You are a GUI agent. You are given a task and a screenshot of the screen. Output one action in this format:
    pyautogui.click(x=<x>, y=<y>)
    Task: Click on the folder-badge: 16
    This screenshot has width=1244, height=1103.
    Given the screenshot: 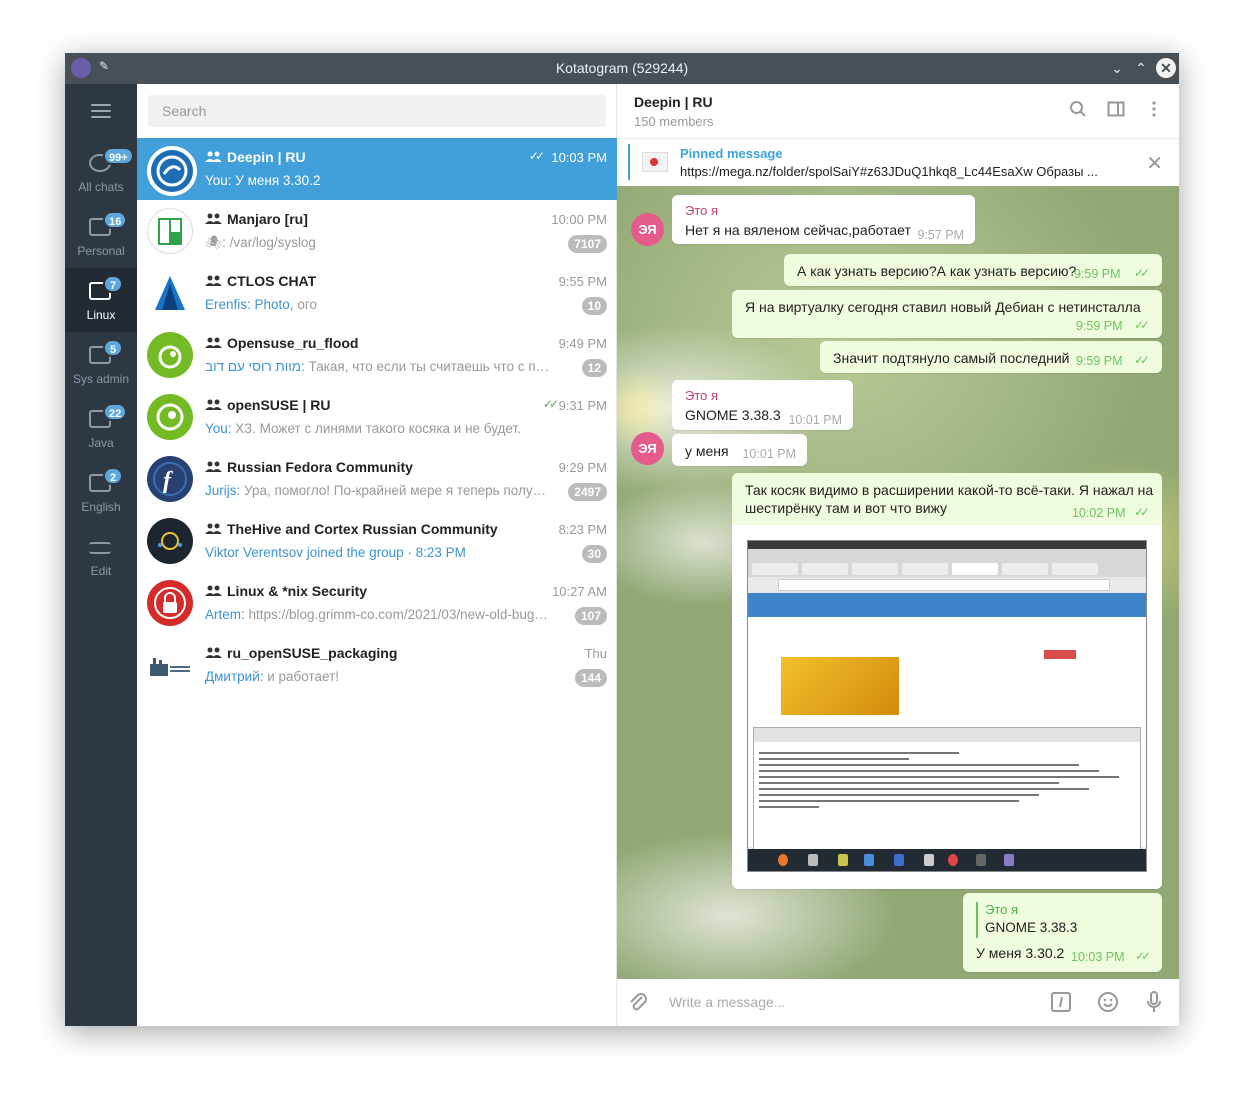 What is the action you would take?
    pyautogui.click(x=115, y=220)
    